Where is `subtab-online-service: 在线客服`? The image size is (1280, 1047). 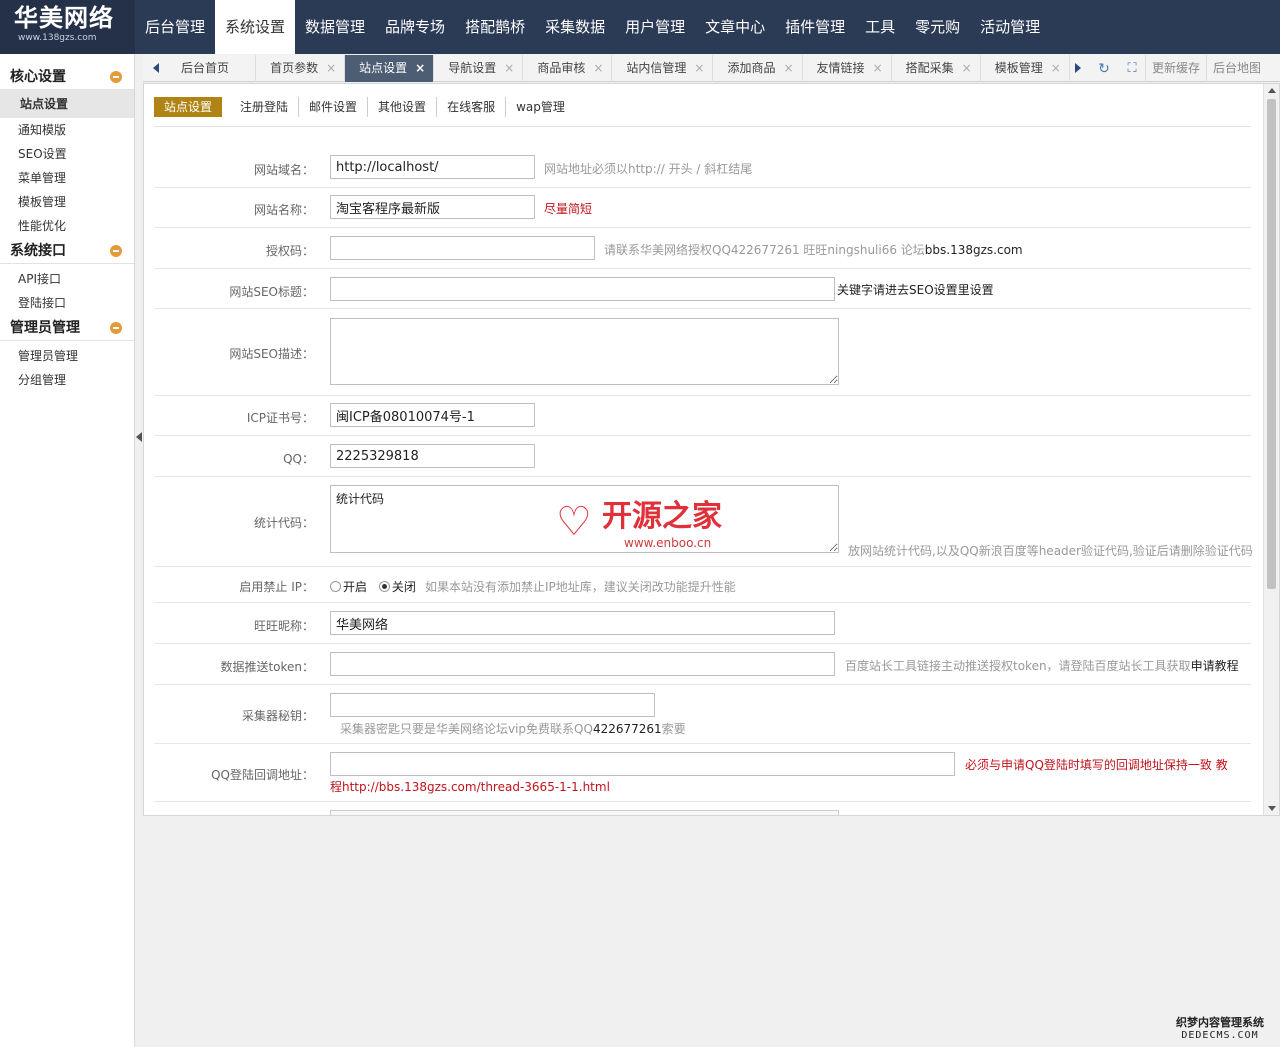 subtab-online-service: 在线客服 is located at coordinates (472, 107).